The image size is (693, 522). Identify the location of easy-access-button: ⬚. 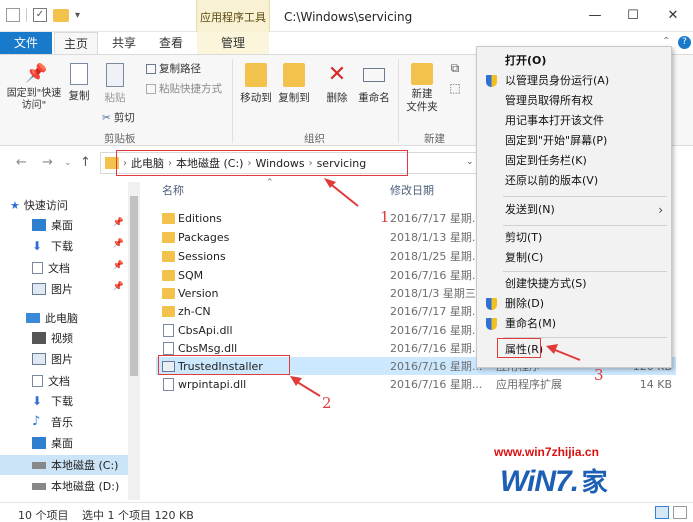
(455, 88).